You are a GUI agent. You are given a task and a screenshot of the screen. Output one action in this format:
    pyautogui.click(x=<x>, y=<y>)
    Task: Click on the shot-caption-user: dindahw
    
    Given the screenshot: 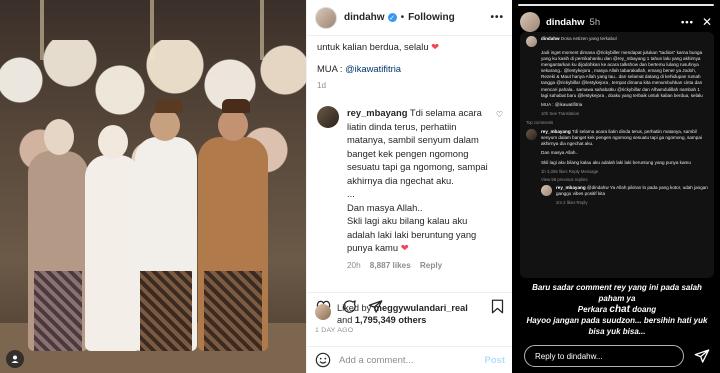 What is the action you would take?
    pyautogui.click(x=550, y=38)
    